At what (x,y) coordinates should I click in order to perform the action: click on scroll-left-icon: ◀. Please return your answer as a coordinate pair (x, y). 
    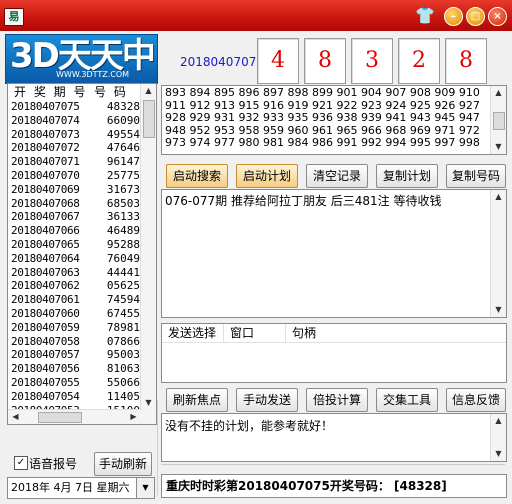
    Looking at the image, I should click on (15, 417).